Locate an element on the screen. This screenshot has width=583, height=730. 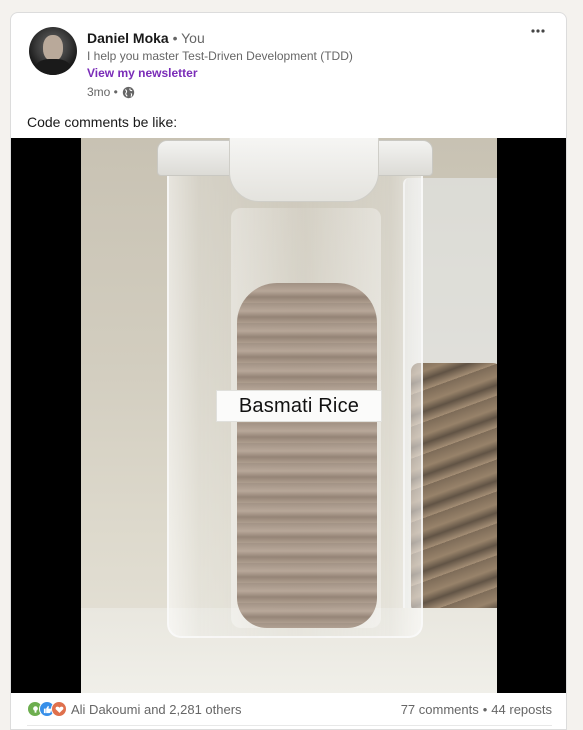
reactions-text: Ali Dakoumi and 2,281 others is located at coordinates (156, 709).